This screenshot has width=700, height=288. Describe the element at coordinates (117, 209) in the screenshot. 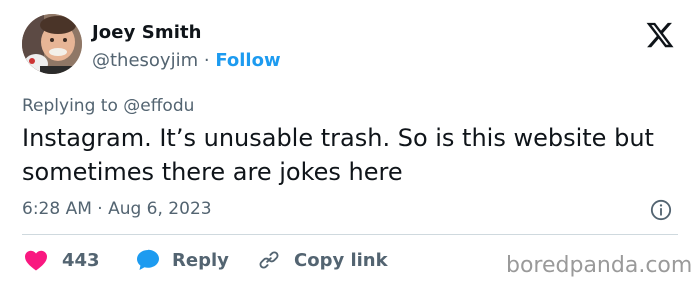

I see `tweet-timestamp: 6:28 AM · Aug 6, 2023` at that location.